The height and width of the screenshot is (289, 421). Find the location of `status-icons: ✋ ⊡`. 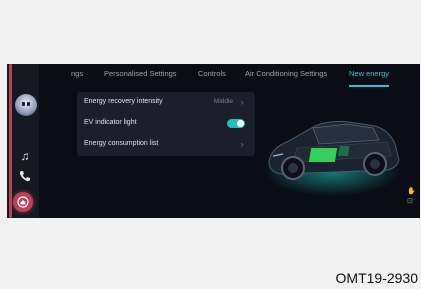

status-icons: ✋ ⊡ is located at coordinates (412, 196).